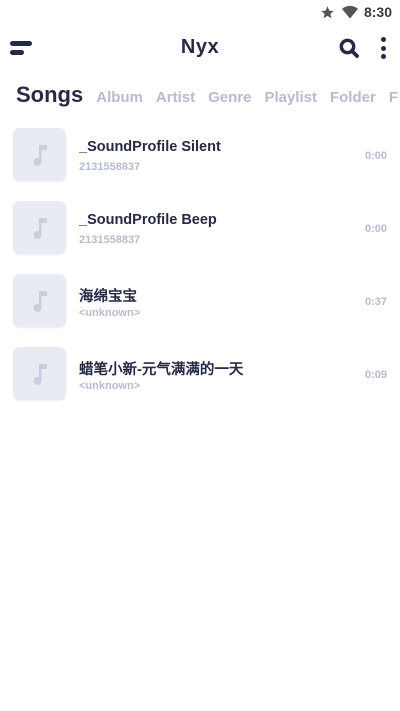 The width and height of the screenshot is (400, 711). What do you see at coordinates (108, 297) in the screenshot?
I see `song-title: 海绵宝宝` at bounding box center [108, 297].